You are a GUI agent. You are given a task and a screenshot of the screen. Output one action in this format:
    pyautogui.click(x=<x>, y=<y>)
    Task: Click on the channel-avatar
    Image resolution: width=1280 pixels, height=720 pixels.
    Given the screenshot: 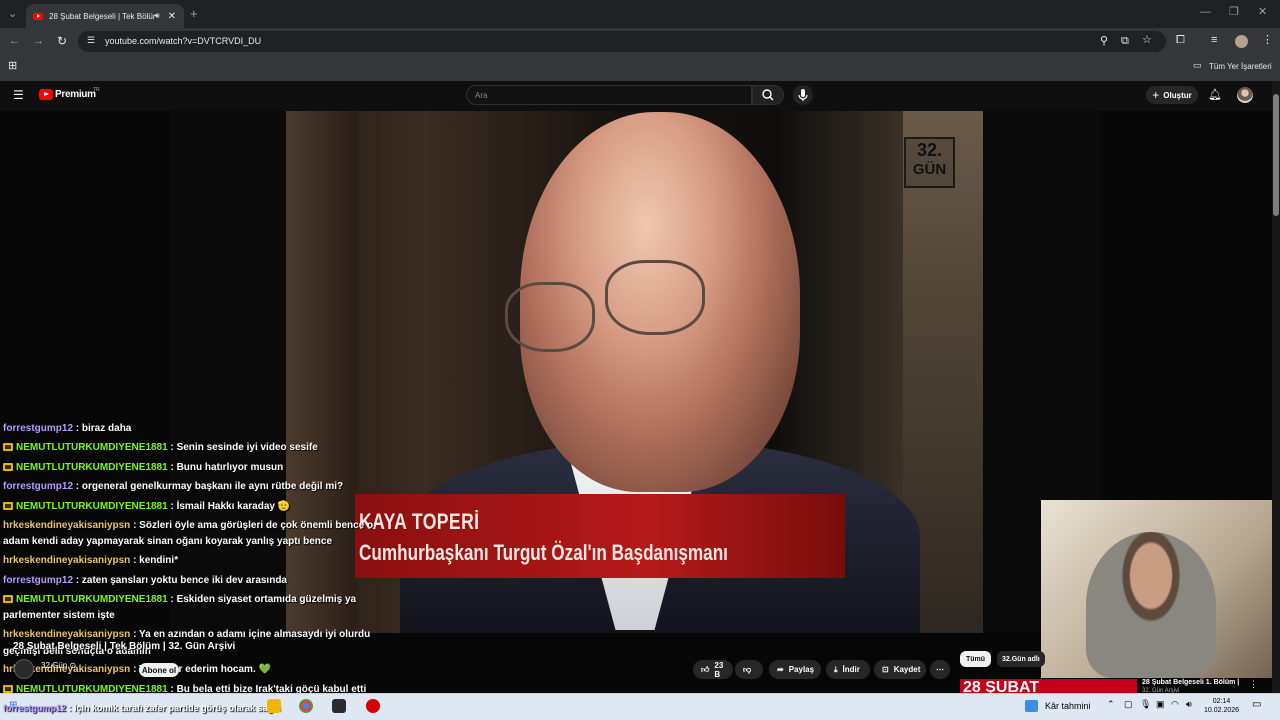 What is the action you would take?
    pyautogui.click(x=24, y=669)
    